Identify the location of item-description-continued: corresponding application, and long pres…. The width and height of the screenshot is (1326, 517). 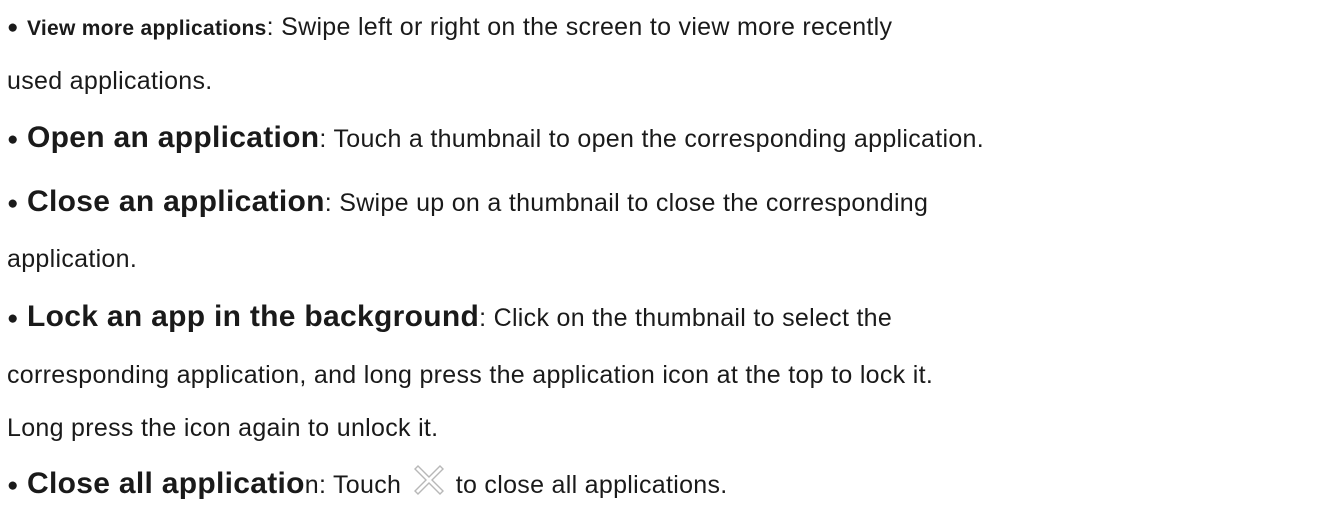
(470, 375).